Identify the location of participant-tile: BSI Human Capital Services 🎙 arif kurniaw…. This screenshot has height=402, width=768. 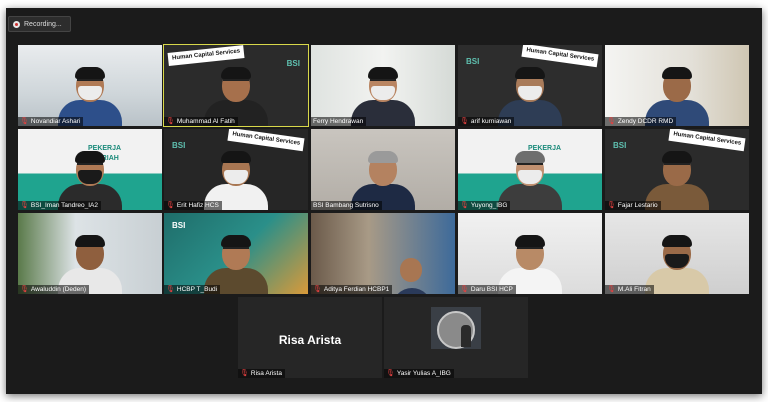
(530, 85).